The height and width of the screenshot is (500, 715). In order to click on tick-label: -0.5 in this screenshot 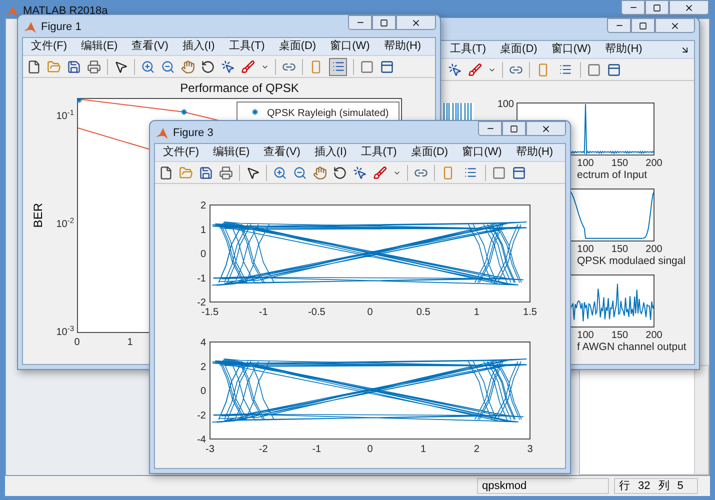, I will do `click(317, 312)`.